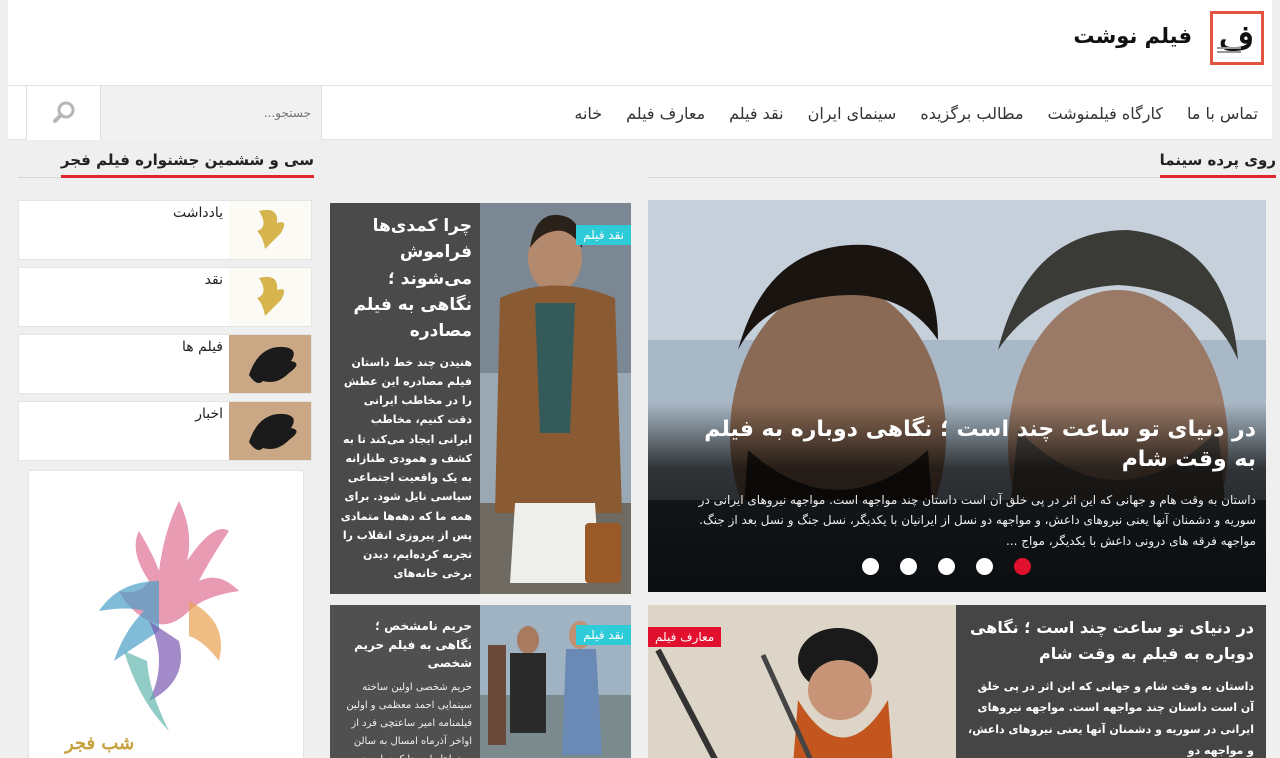  What do you see at coordinates (665, 113) in the screenshot?
I see `nav-item-film-knowledge: معارف فیلم` at bounding box center [665, 113].